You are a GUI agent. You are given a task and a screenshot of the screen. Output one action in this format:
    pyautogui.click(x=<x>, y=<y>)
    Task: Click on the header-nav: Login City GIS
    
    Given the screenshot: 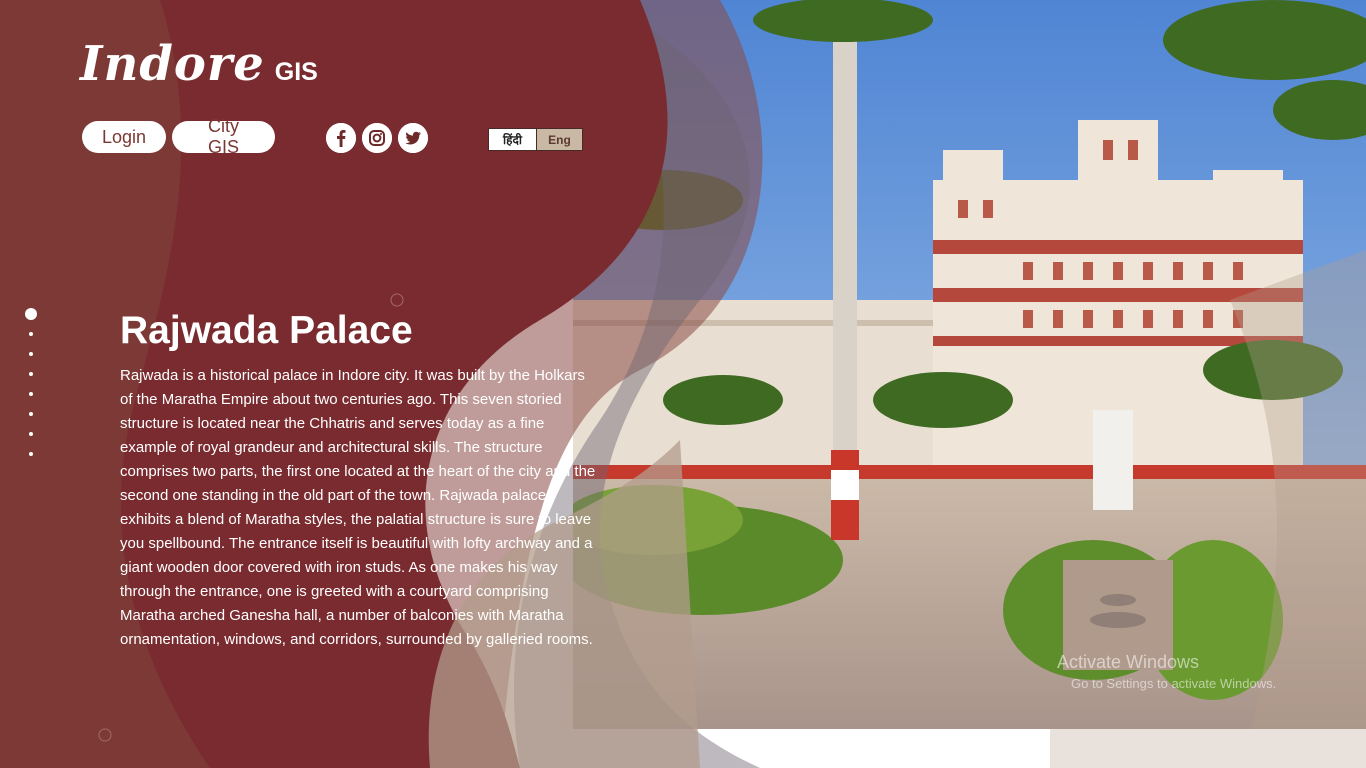 What is the action you would take?
    pyautogui.click(x=178, y=136)
    